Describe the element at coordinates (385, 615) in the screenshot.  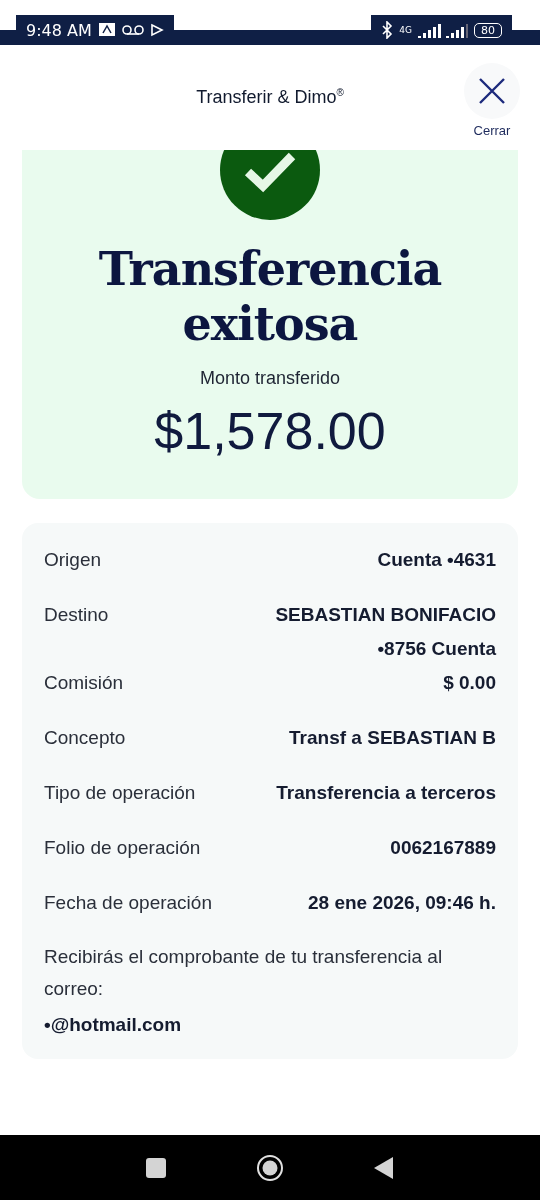
I see `detail-value: SEBASTIAN BONIFACIO` at that location.